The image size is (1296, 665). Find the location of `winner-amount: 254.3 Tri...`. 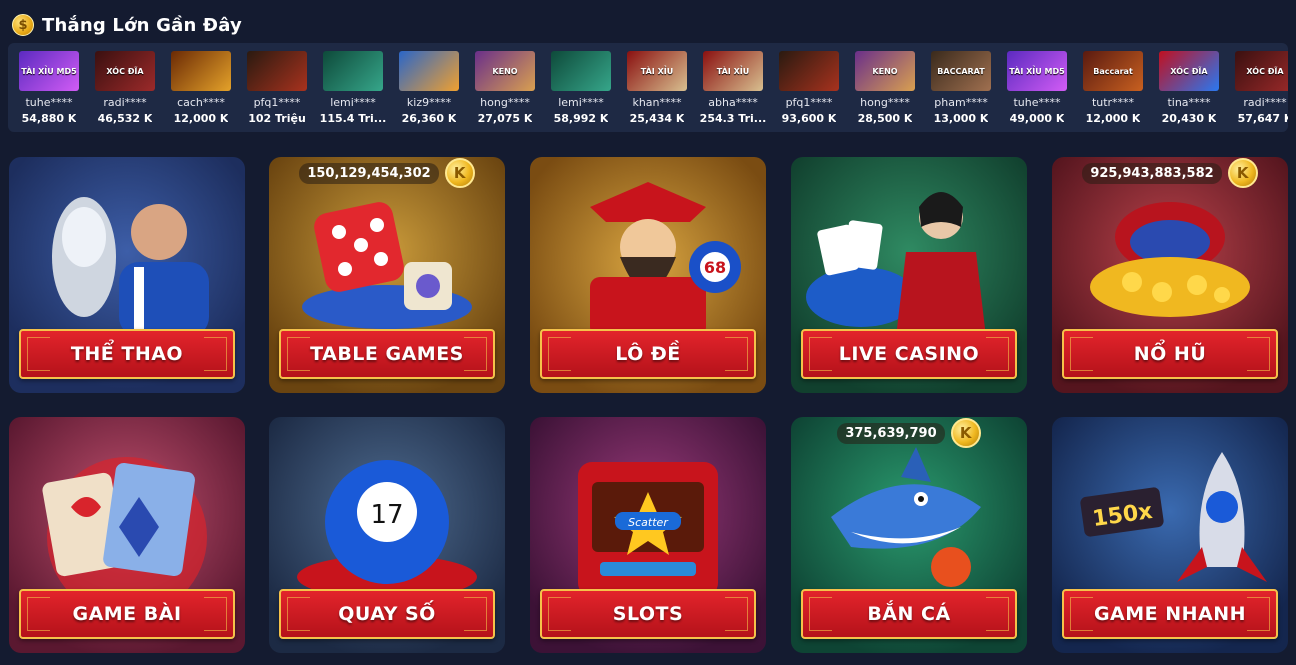

winner-amount: 254.3 Tri... is located at coordinates (733, 118).